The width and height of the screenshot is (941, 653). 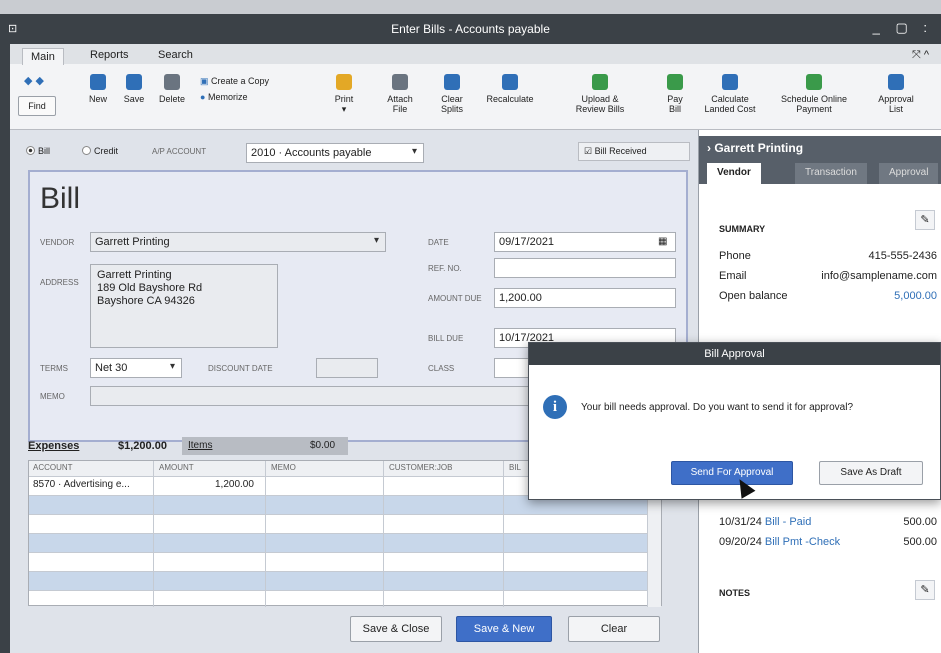 I want to click on open-balance-label: Open balance, so click(x=753, y=296).